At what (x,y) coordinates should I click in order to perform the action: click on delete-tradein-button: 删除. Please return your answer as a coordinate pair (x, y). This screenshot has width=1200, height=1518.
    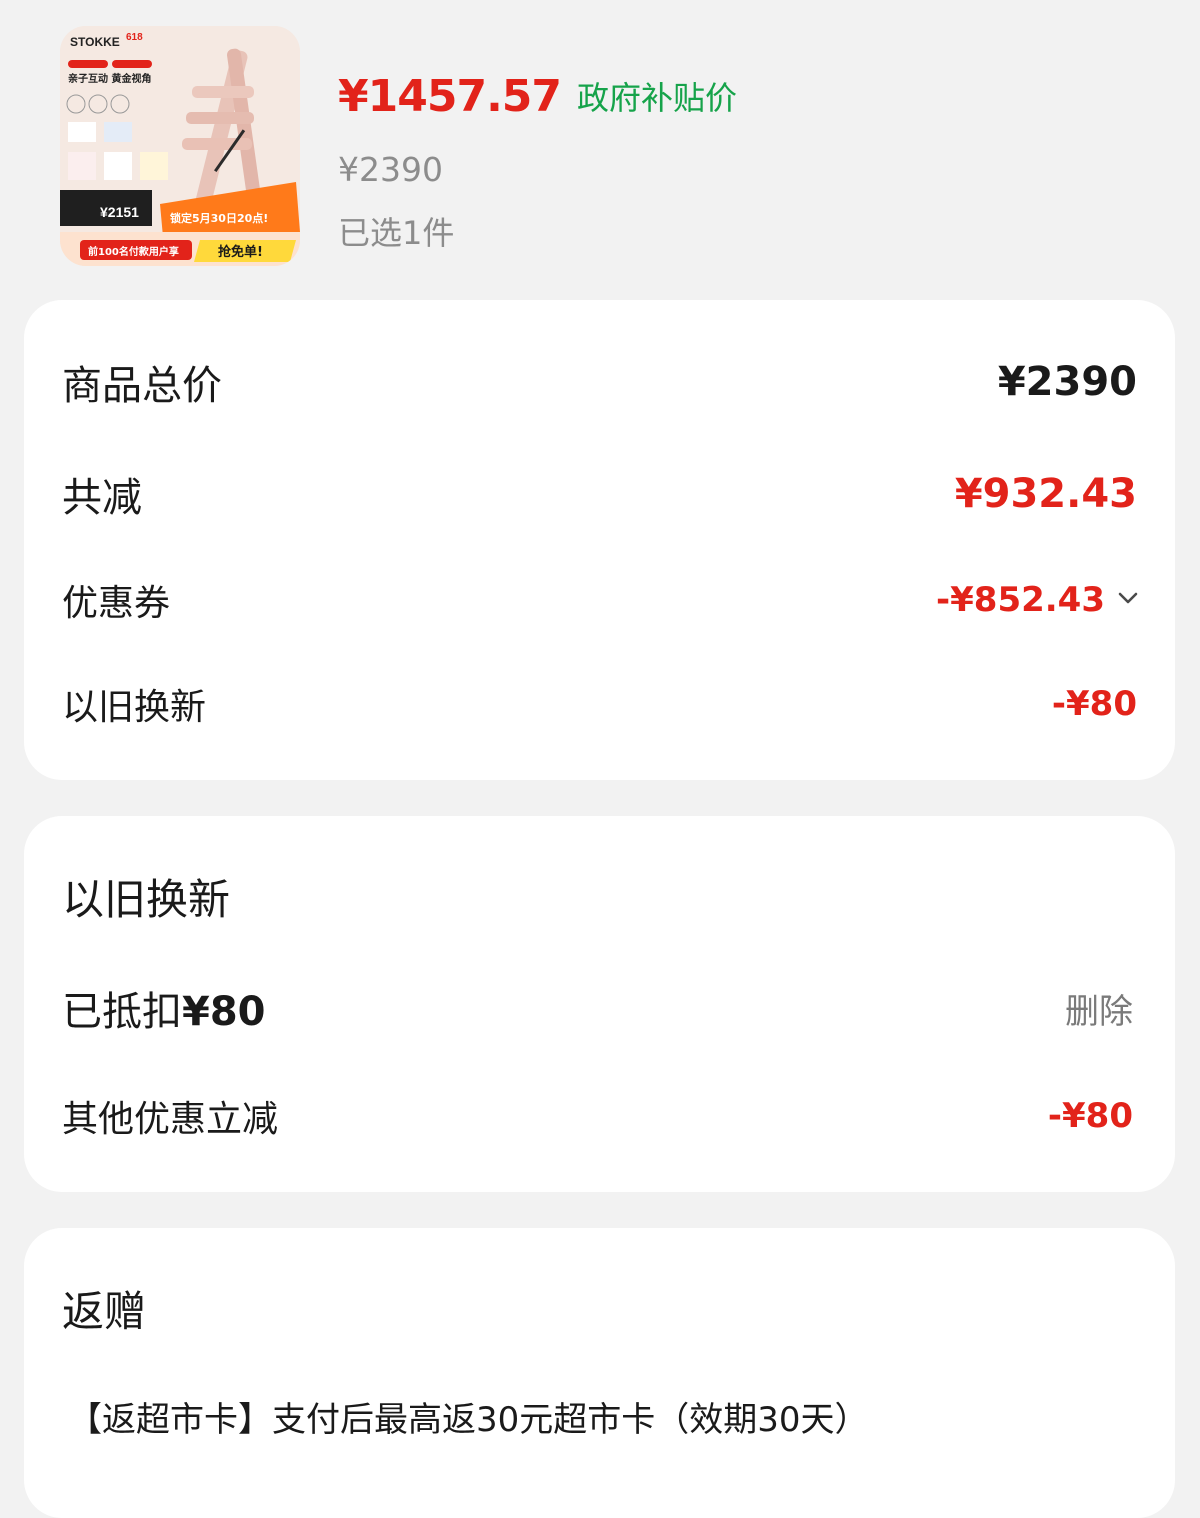
    Looking at the image, I should click on (1099, 1008).